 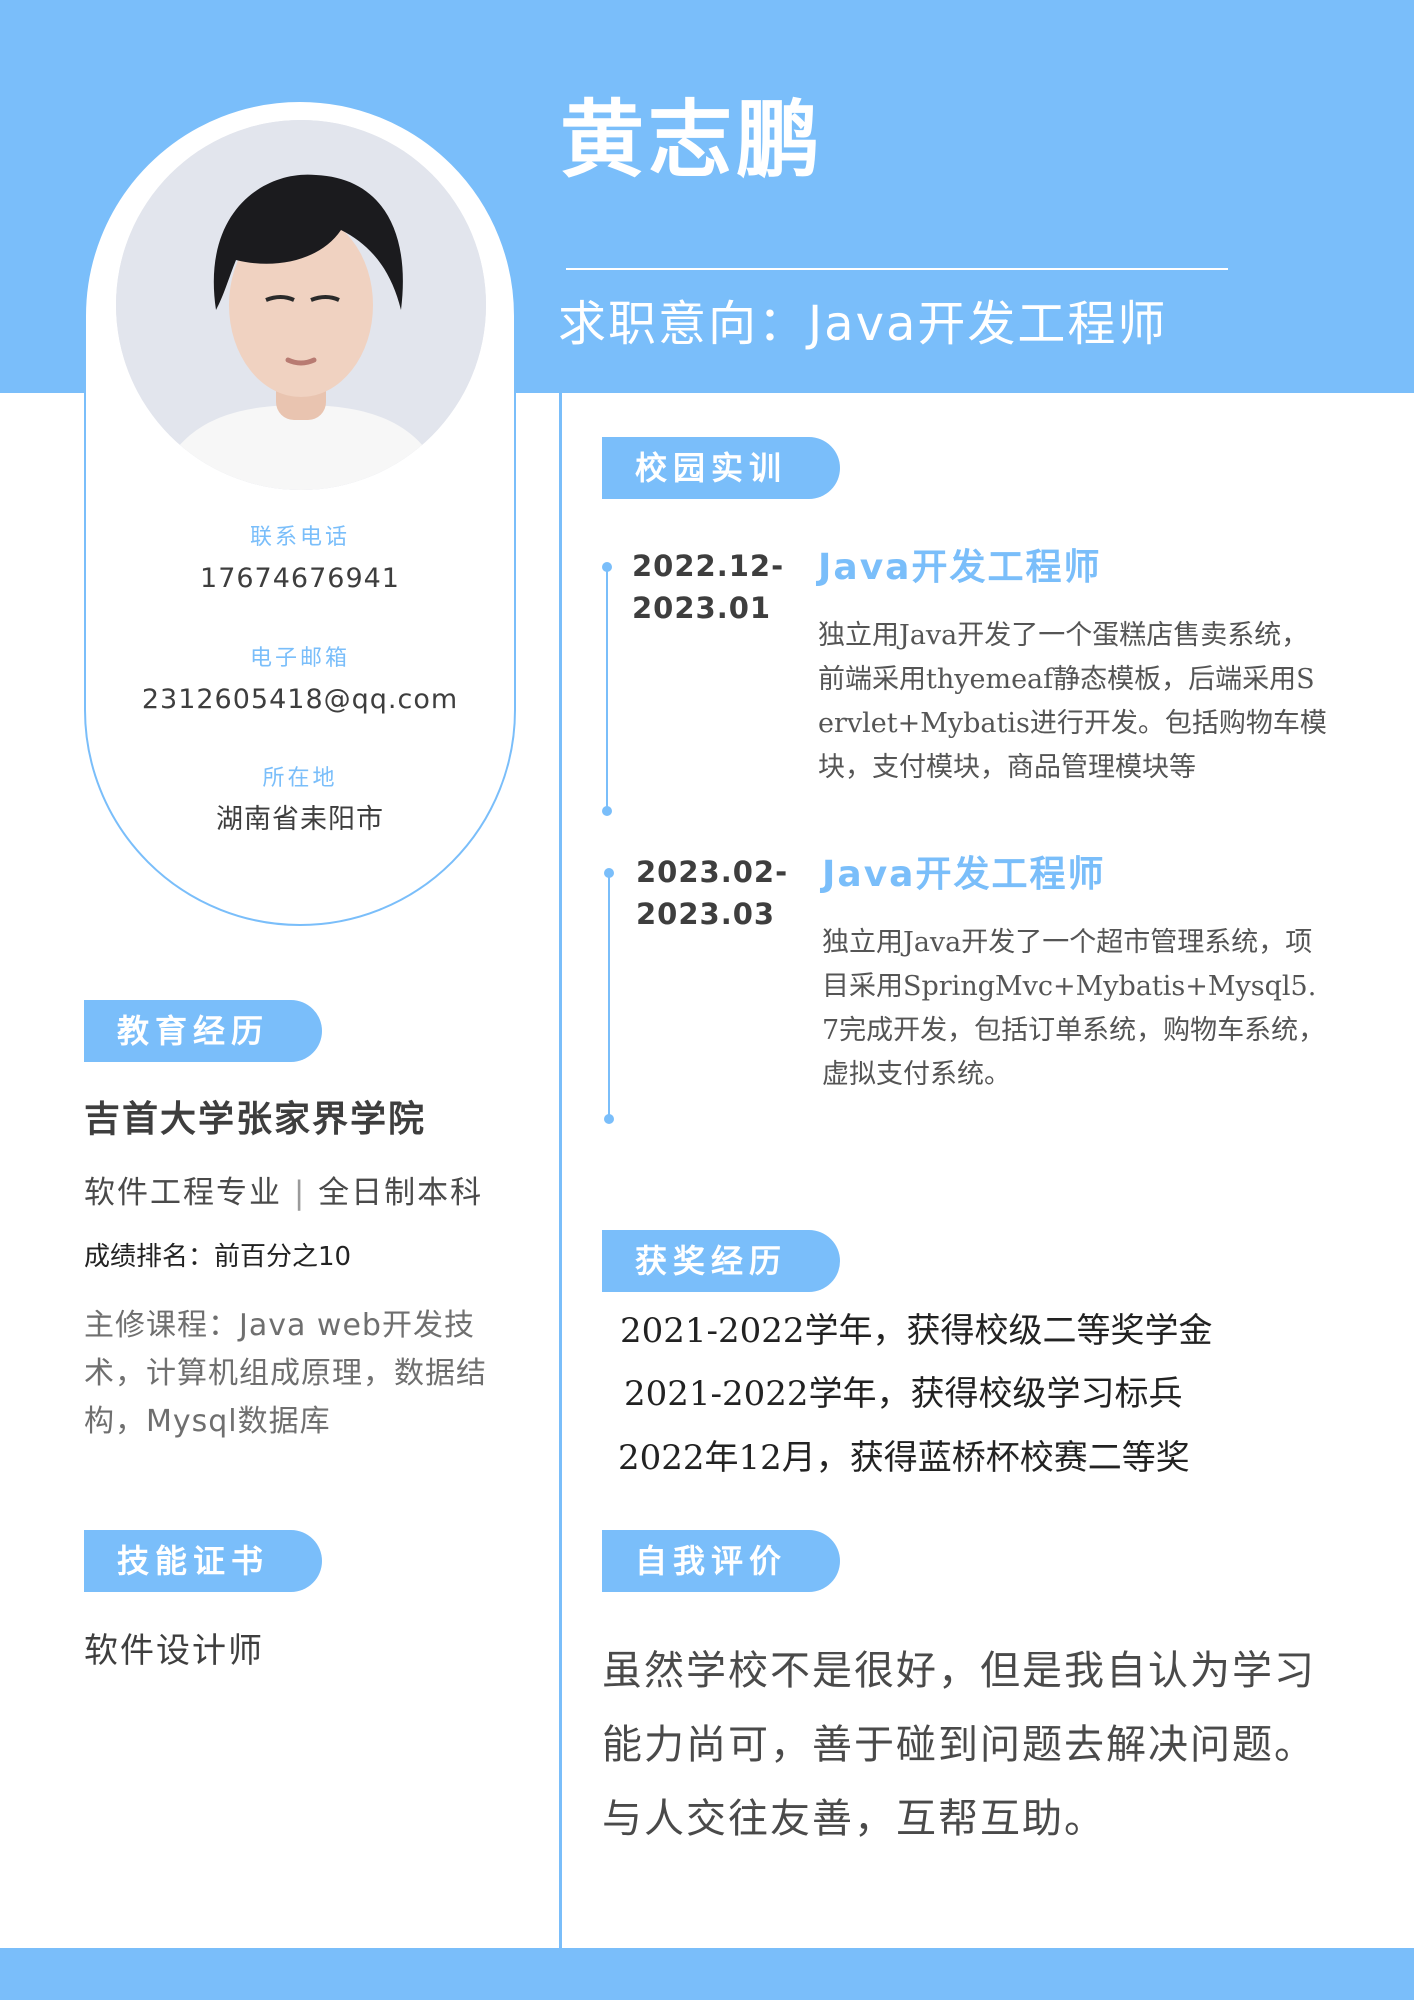 What do you see at coordinates (283, 1193) in the screenshot?
I see `major-degree: 软件工程专业 | 全日制本科` at bounding box center [283, 1193].